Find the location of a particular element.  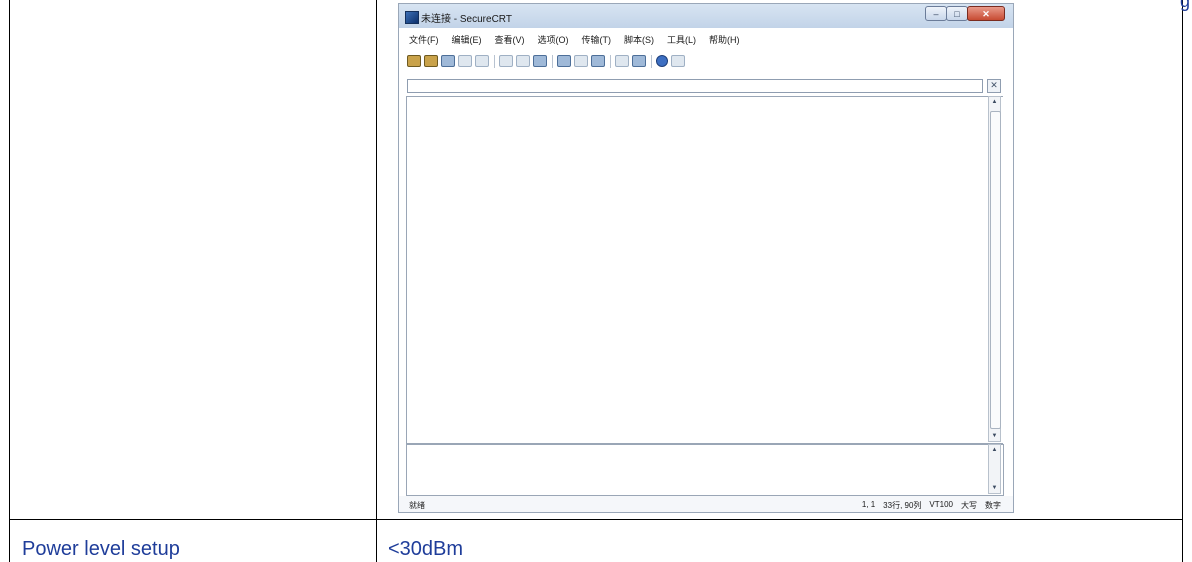

reconnect-icon is located at coordinates (465, 61).